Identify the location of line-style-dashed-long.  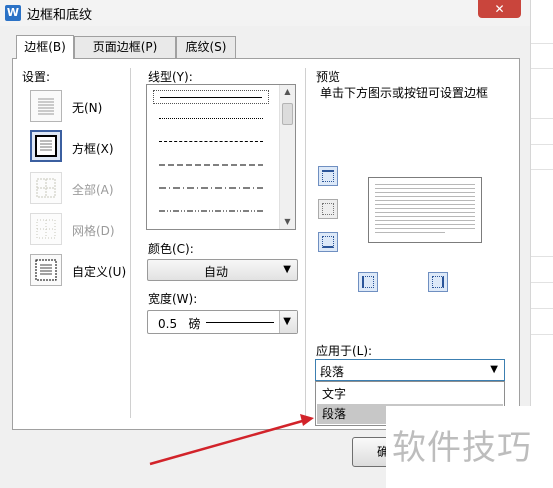
(211, 165).